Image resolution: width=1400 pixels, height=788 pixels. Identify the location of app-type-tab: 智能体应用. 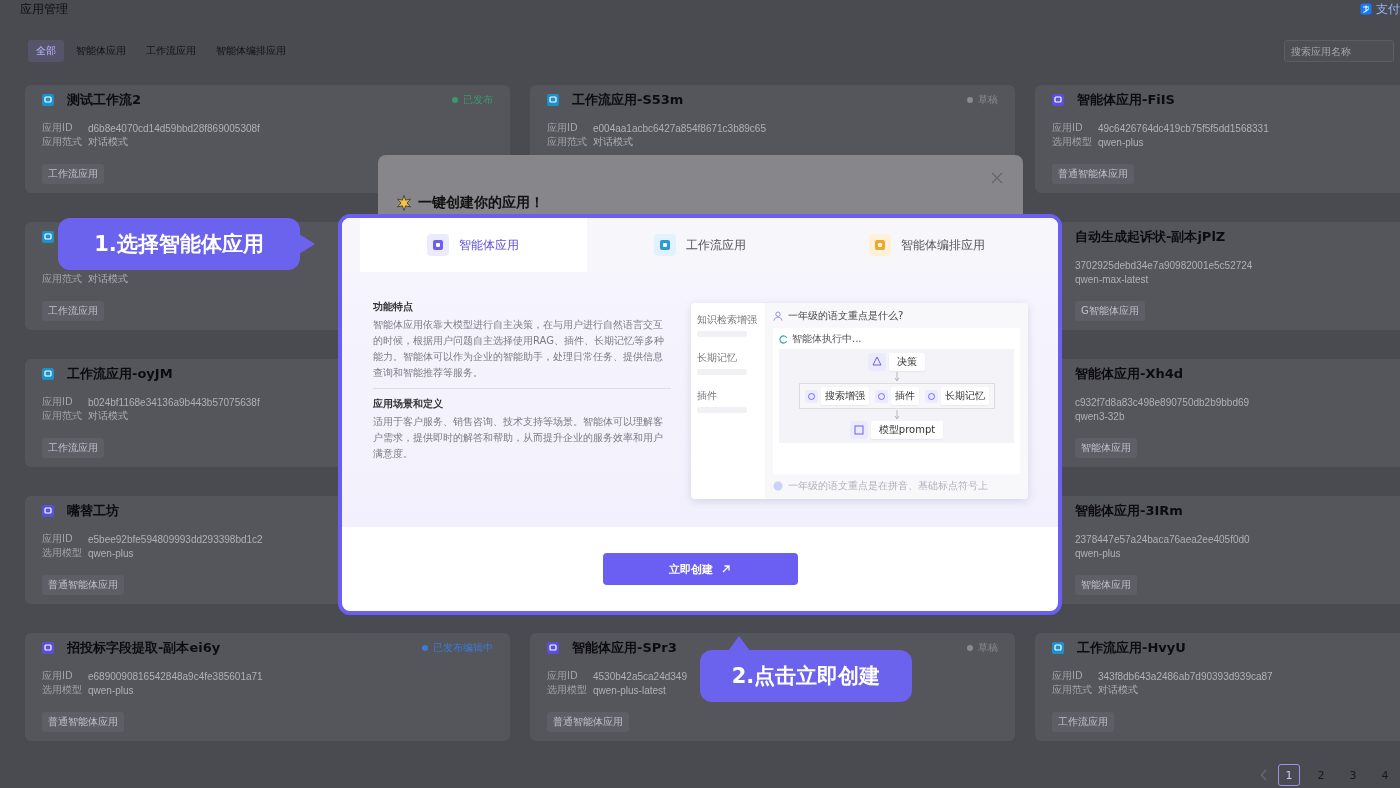
(473, 245).